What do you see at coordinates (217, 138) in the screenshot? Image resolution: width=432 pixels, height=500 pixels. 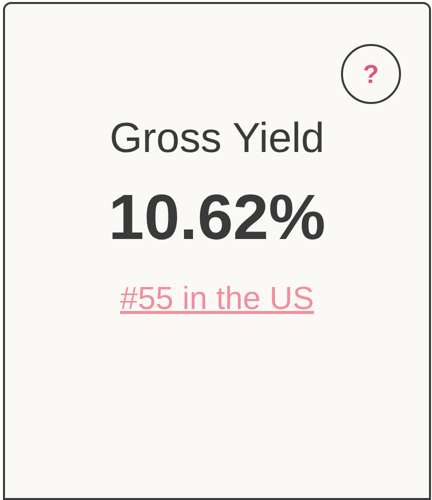 I see `metric-title: Gross Yield` at bounding box center [217, 138].